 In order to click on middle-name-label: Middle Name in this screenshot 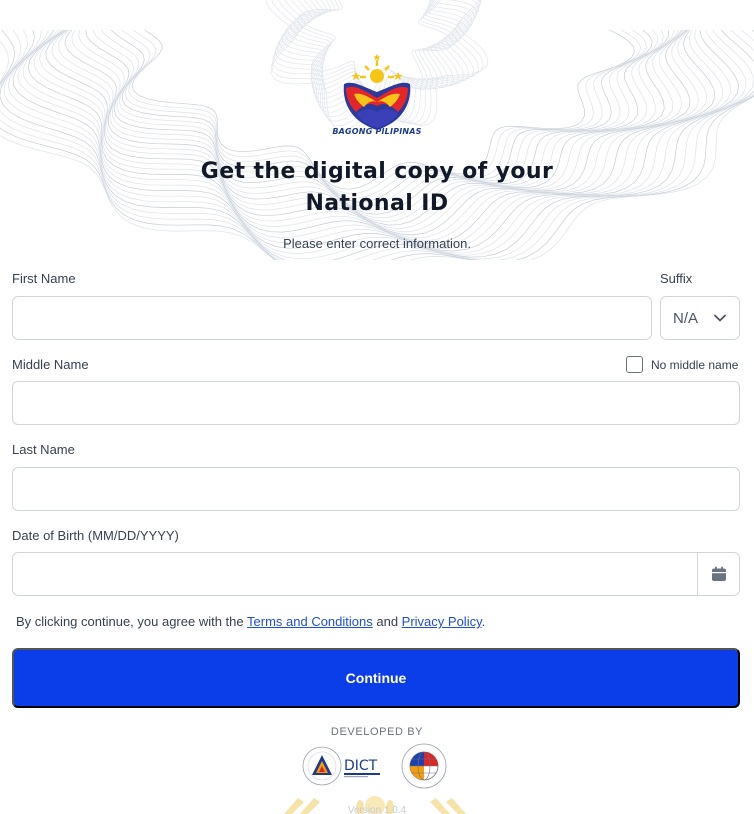, I will do `click(50, 364)`.